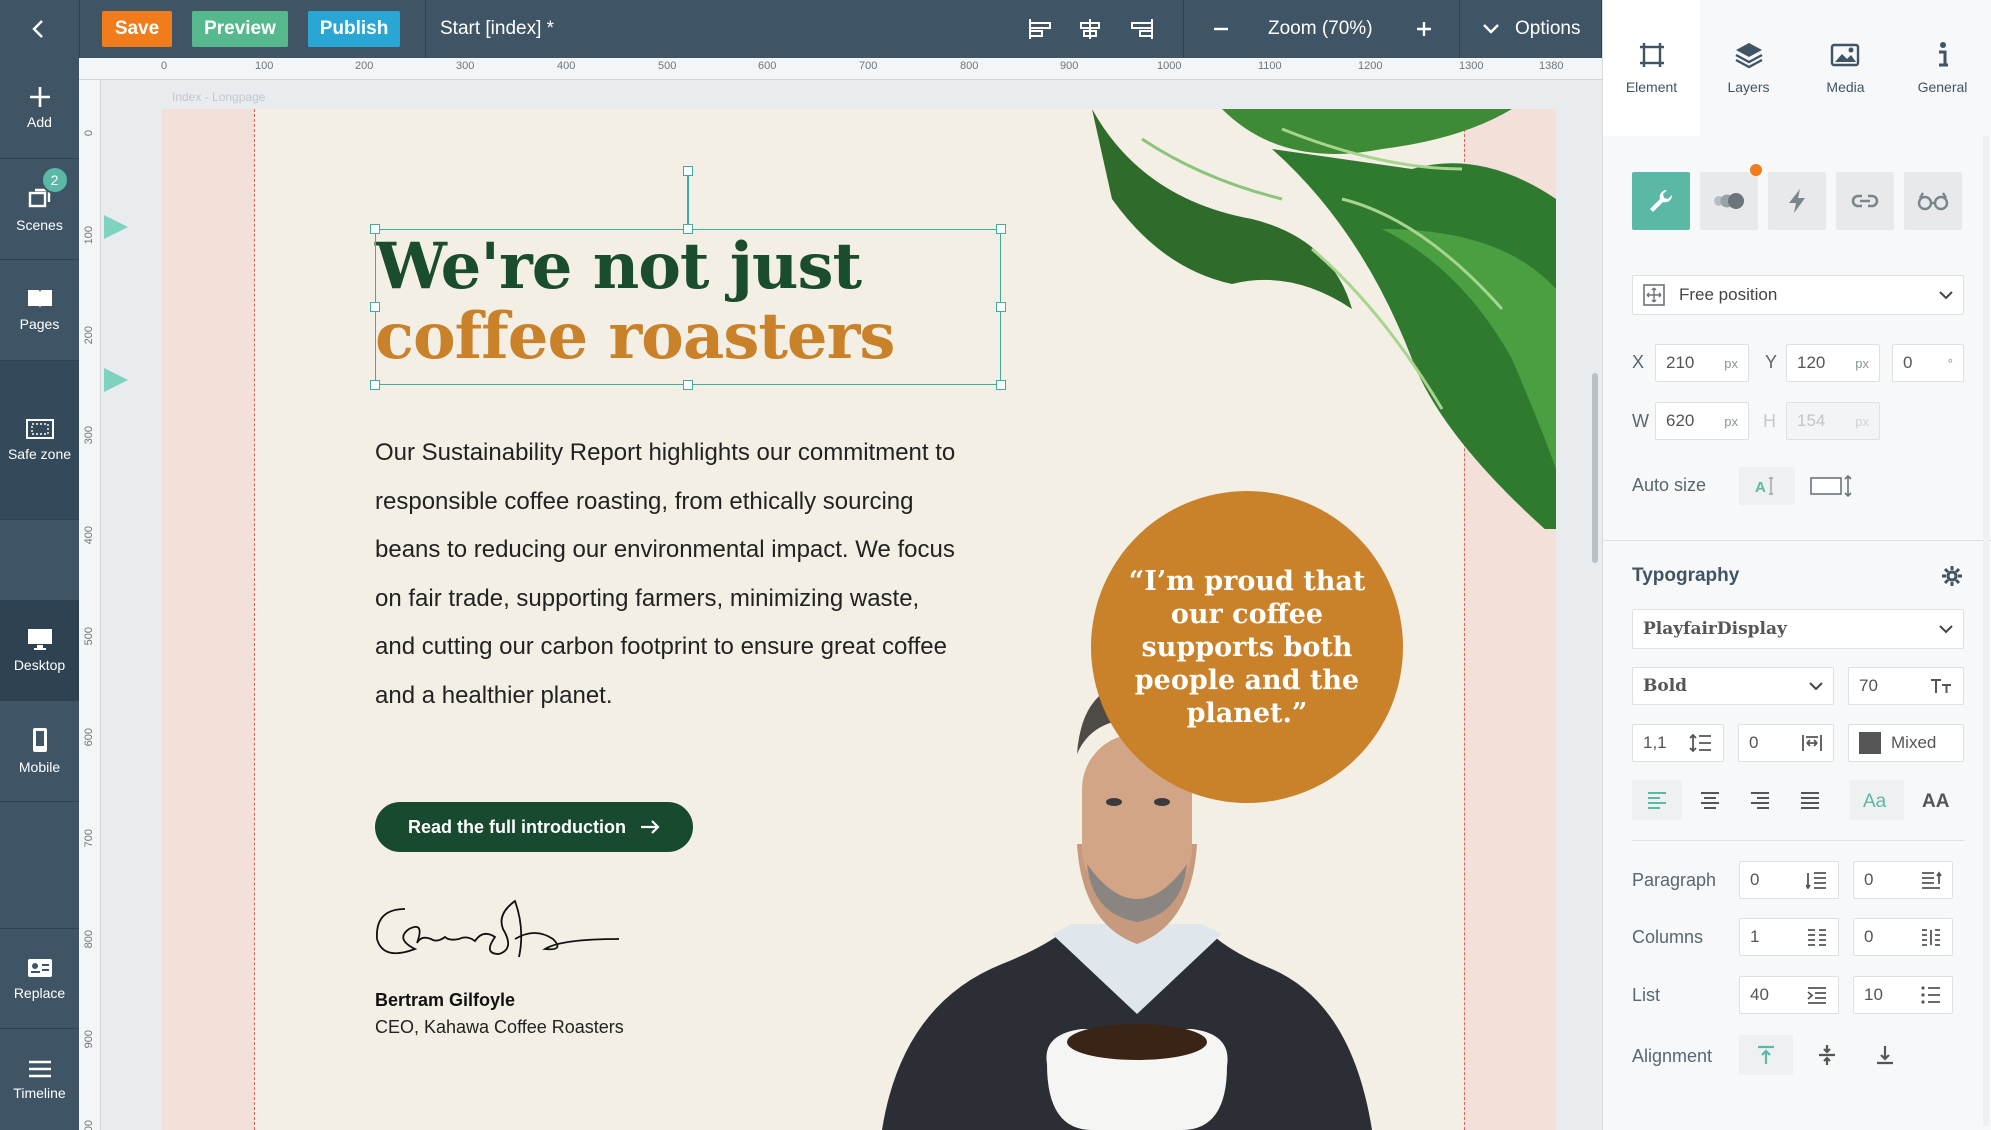  I want to click on x-unit: px, so click(1731, 363).